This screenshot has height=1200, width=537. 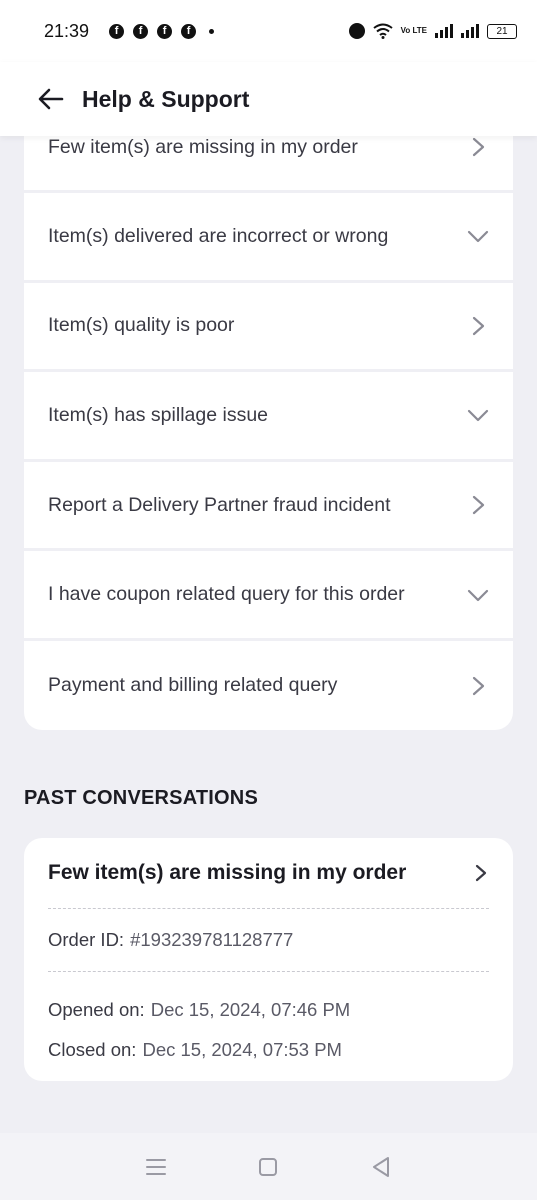 What do you see at coordinates (166, 98) in the screenshot?
I see `page-title: Help & Support` at bounding box center [166, 98].